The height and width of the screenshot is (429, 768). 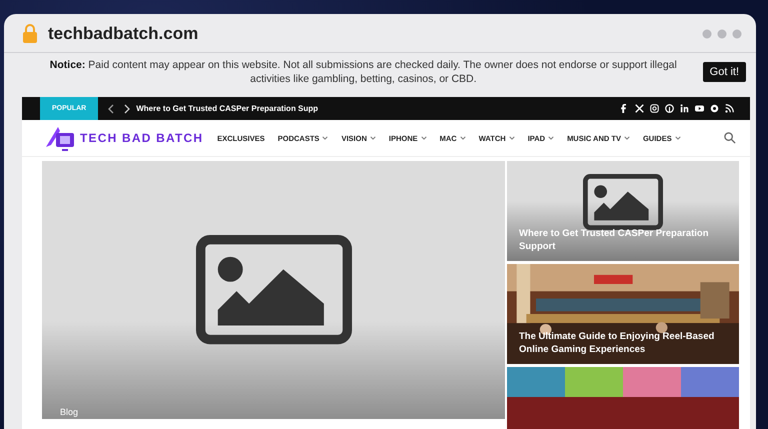 I want to click on next-icon, so click(x=127, y=109).